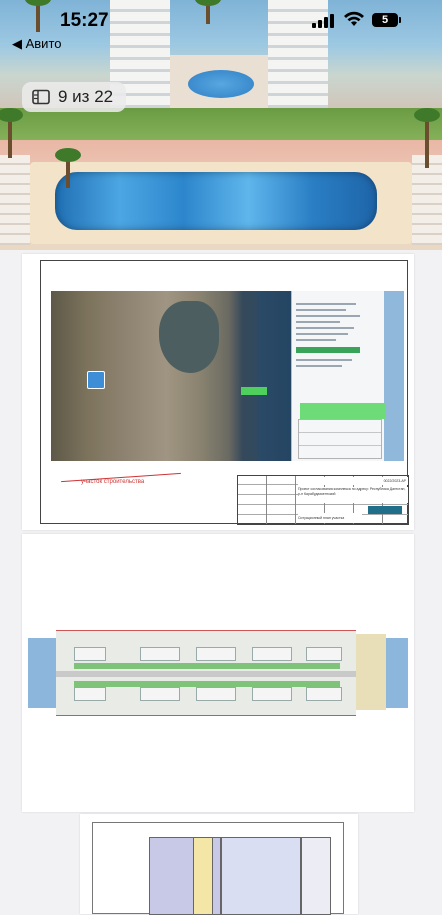 The image size is (442, 915). What do you see at coordinates (323, 21) in the screenshot?
I see `cellular-signal-icon` at bounding box center [323, 21].